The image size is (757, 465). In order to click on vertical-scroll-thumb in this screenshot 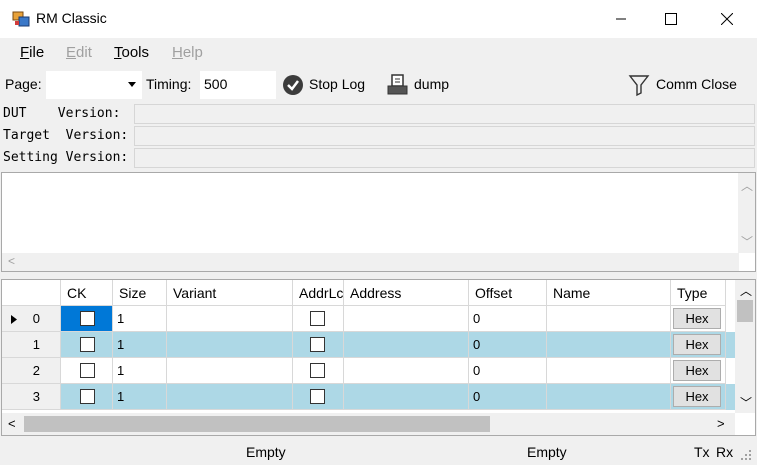, I will do `click(745, 311)`.